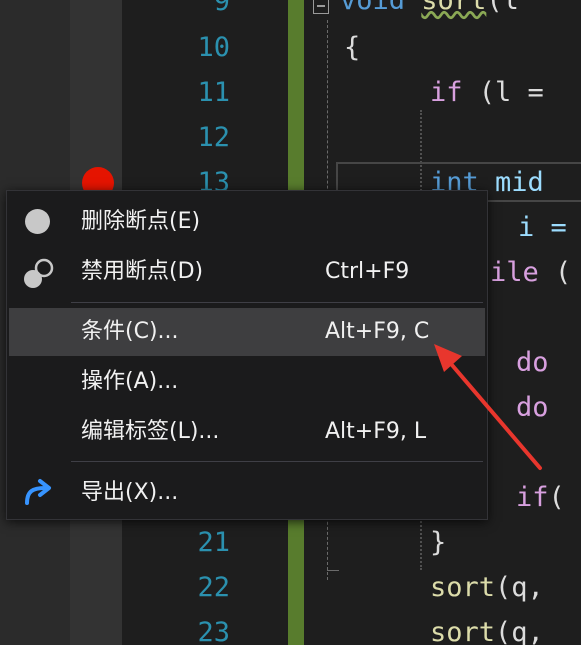 This screenshot has width=581, height=645. Describe the element at coordinates (321, 7) in the screenshot. I see `collapse-outline-icon` at that location.